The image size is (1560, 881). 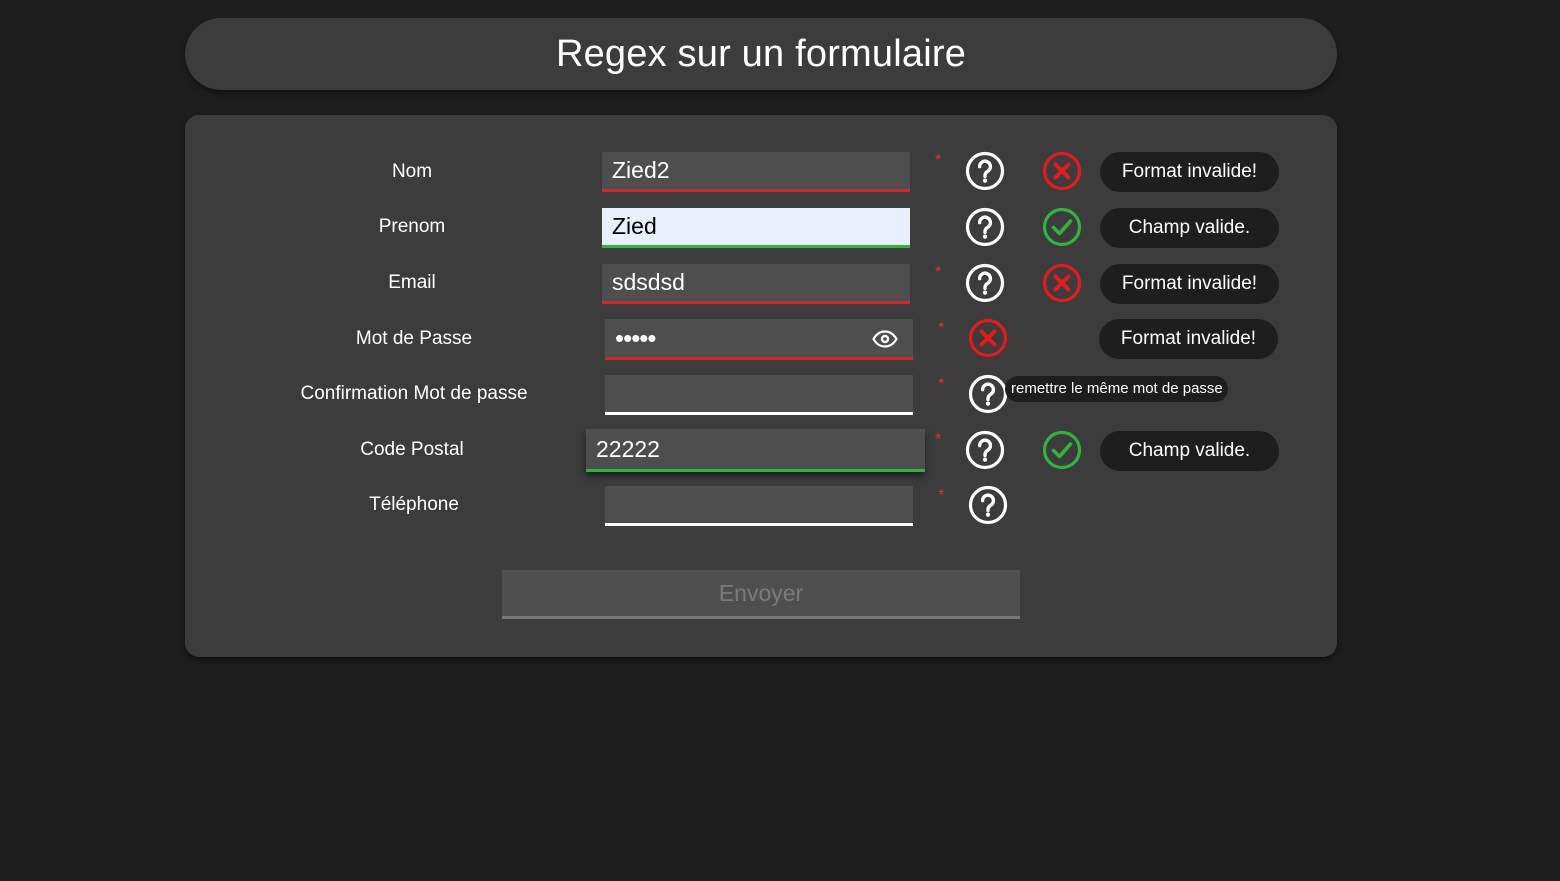 What do you see at coordinates (756, 284) in the screenshot?
I see `email-input` at bounding box center [756, 284].